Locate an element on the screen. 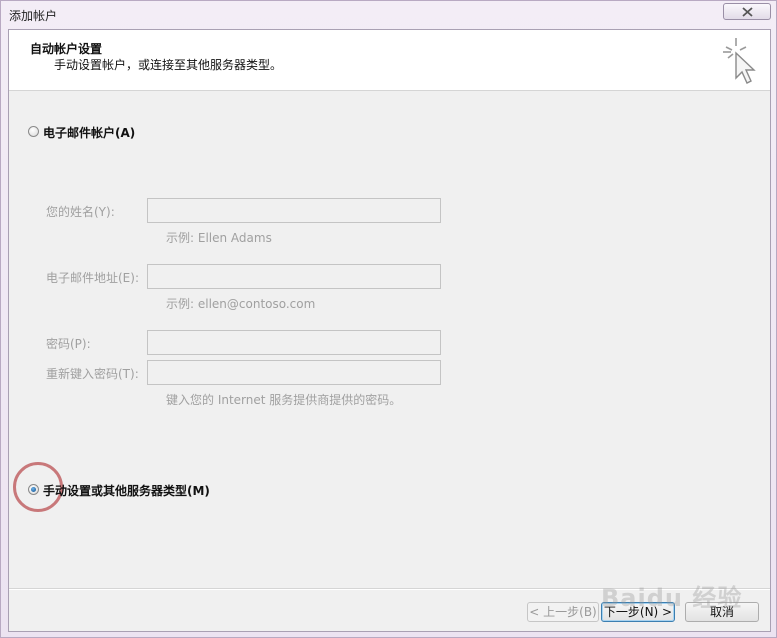 The image size is (777, 638). close-icon is located at coordinates (747, 12).